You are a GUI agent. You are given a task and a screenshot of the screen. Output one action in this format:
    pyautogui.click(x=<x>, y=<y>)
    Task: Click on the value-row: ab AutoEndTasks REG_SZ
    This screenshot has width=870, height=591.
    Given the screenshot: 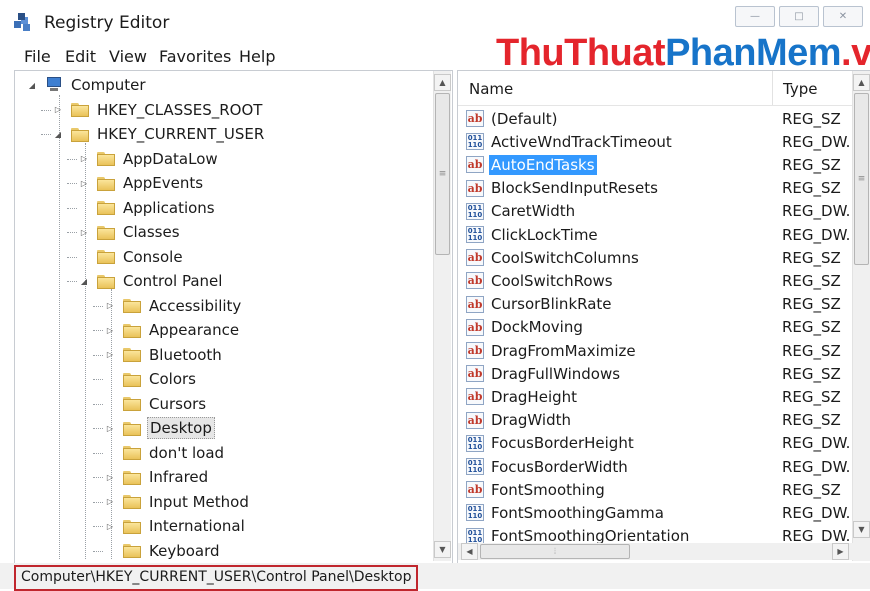 What is the action you would take?
    pyautogui.click(x=656, y=164)
    